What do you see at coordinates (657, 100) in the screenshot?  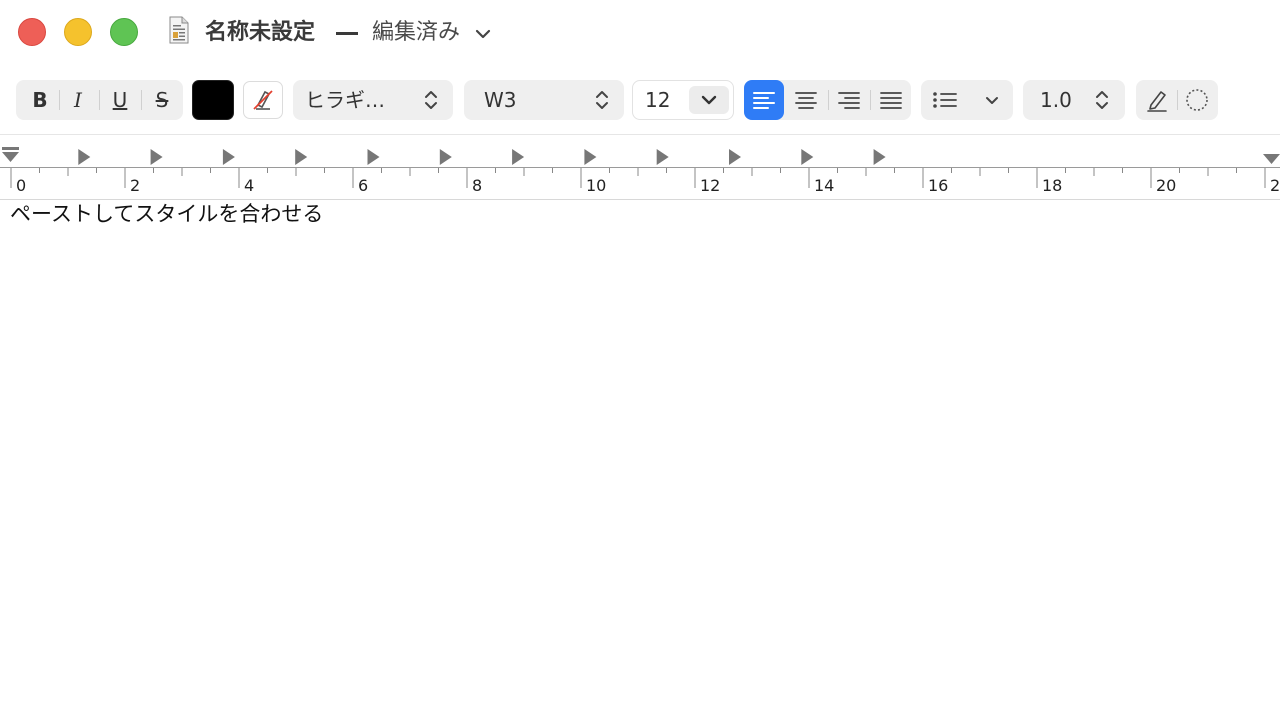 I see `font-size-value: 12` at bounding box center [657, 100].